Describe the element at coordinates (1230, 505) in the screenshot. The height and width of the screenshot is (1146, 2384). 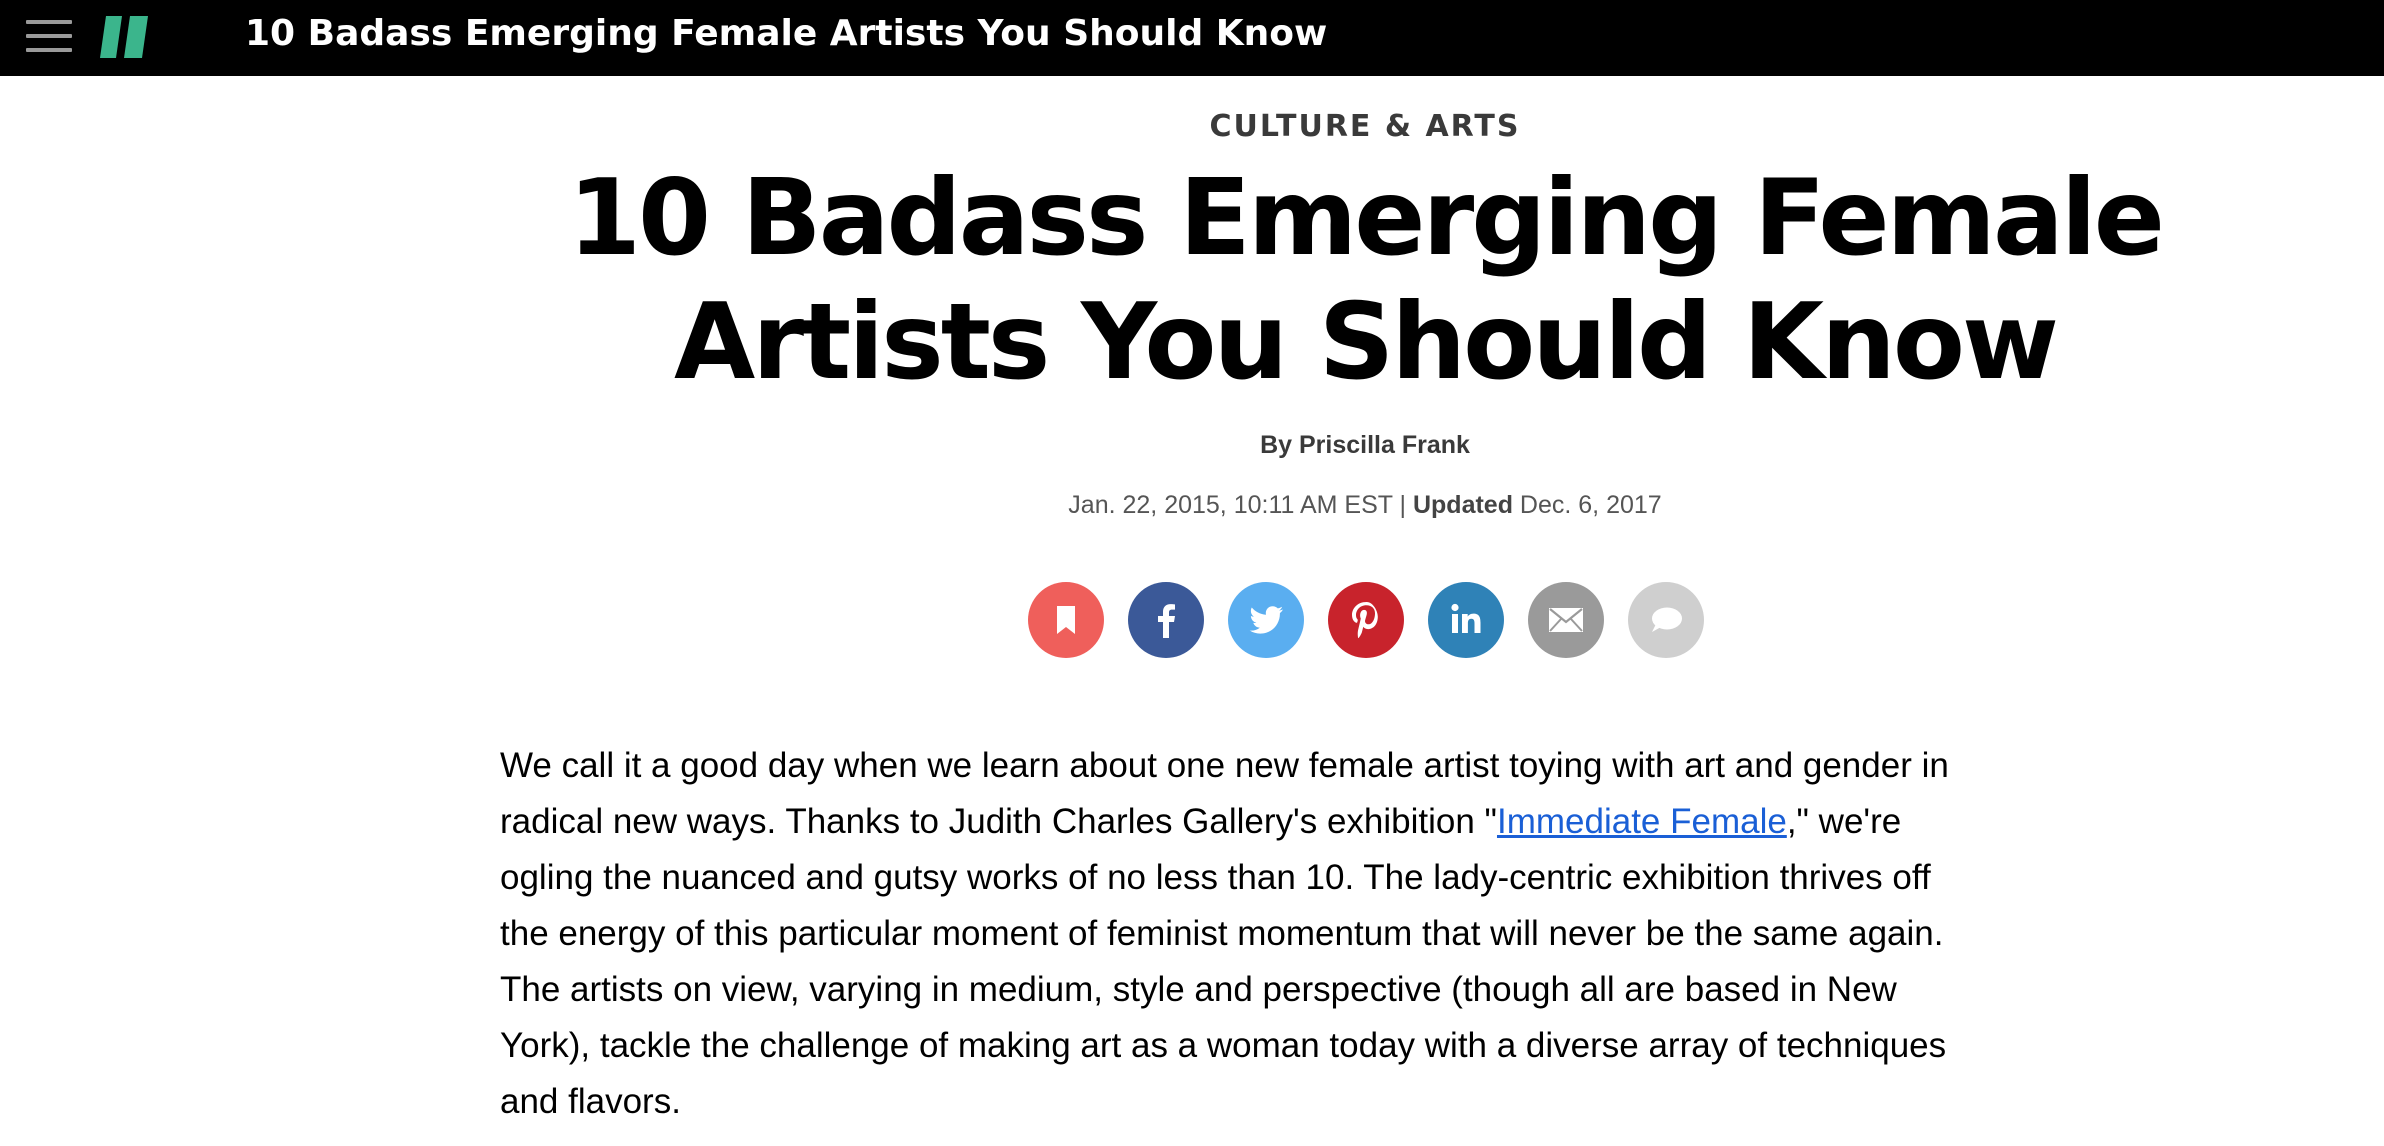
I see `published-date: Jan. 22, 2015, 10:11 AM EST` at that location.